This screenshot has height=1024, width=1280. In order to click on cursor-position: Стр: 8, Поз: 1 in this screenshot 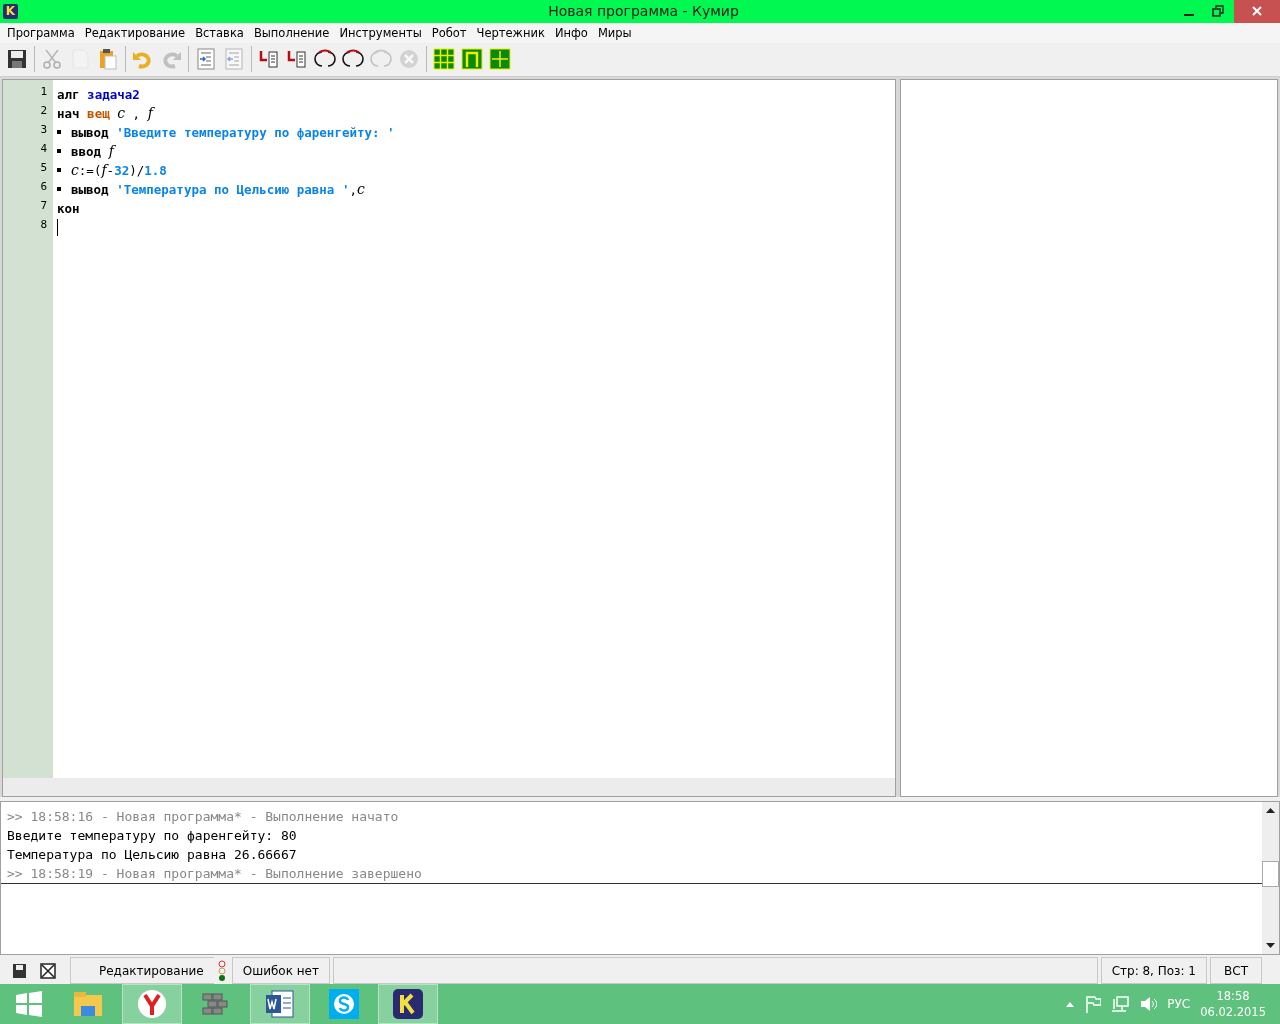, I will do `click(1153, 970)`.